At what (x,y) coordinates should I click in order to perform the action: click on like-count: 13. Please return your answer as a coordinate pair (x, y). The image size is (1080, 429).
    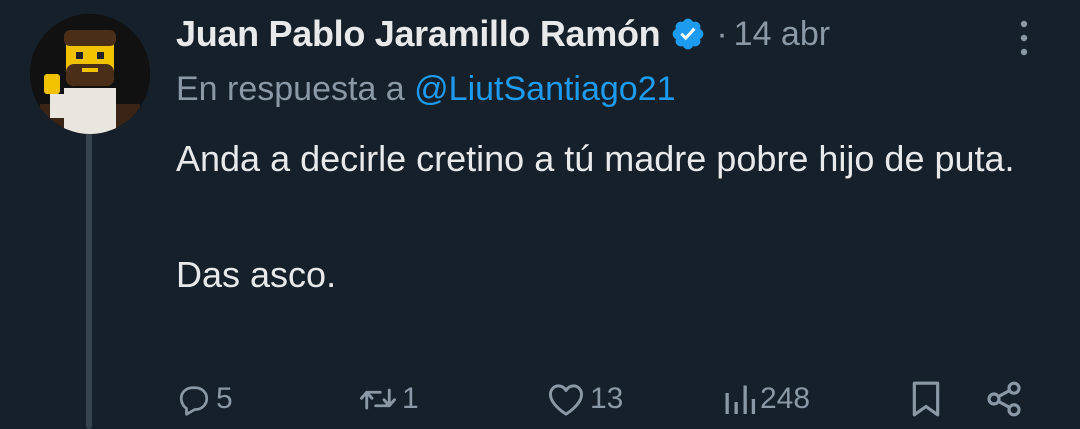
    Looking at the image, I should click on (607, 398).